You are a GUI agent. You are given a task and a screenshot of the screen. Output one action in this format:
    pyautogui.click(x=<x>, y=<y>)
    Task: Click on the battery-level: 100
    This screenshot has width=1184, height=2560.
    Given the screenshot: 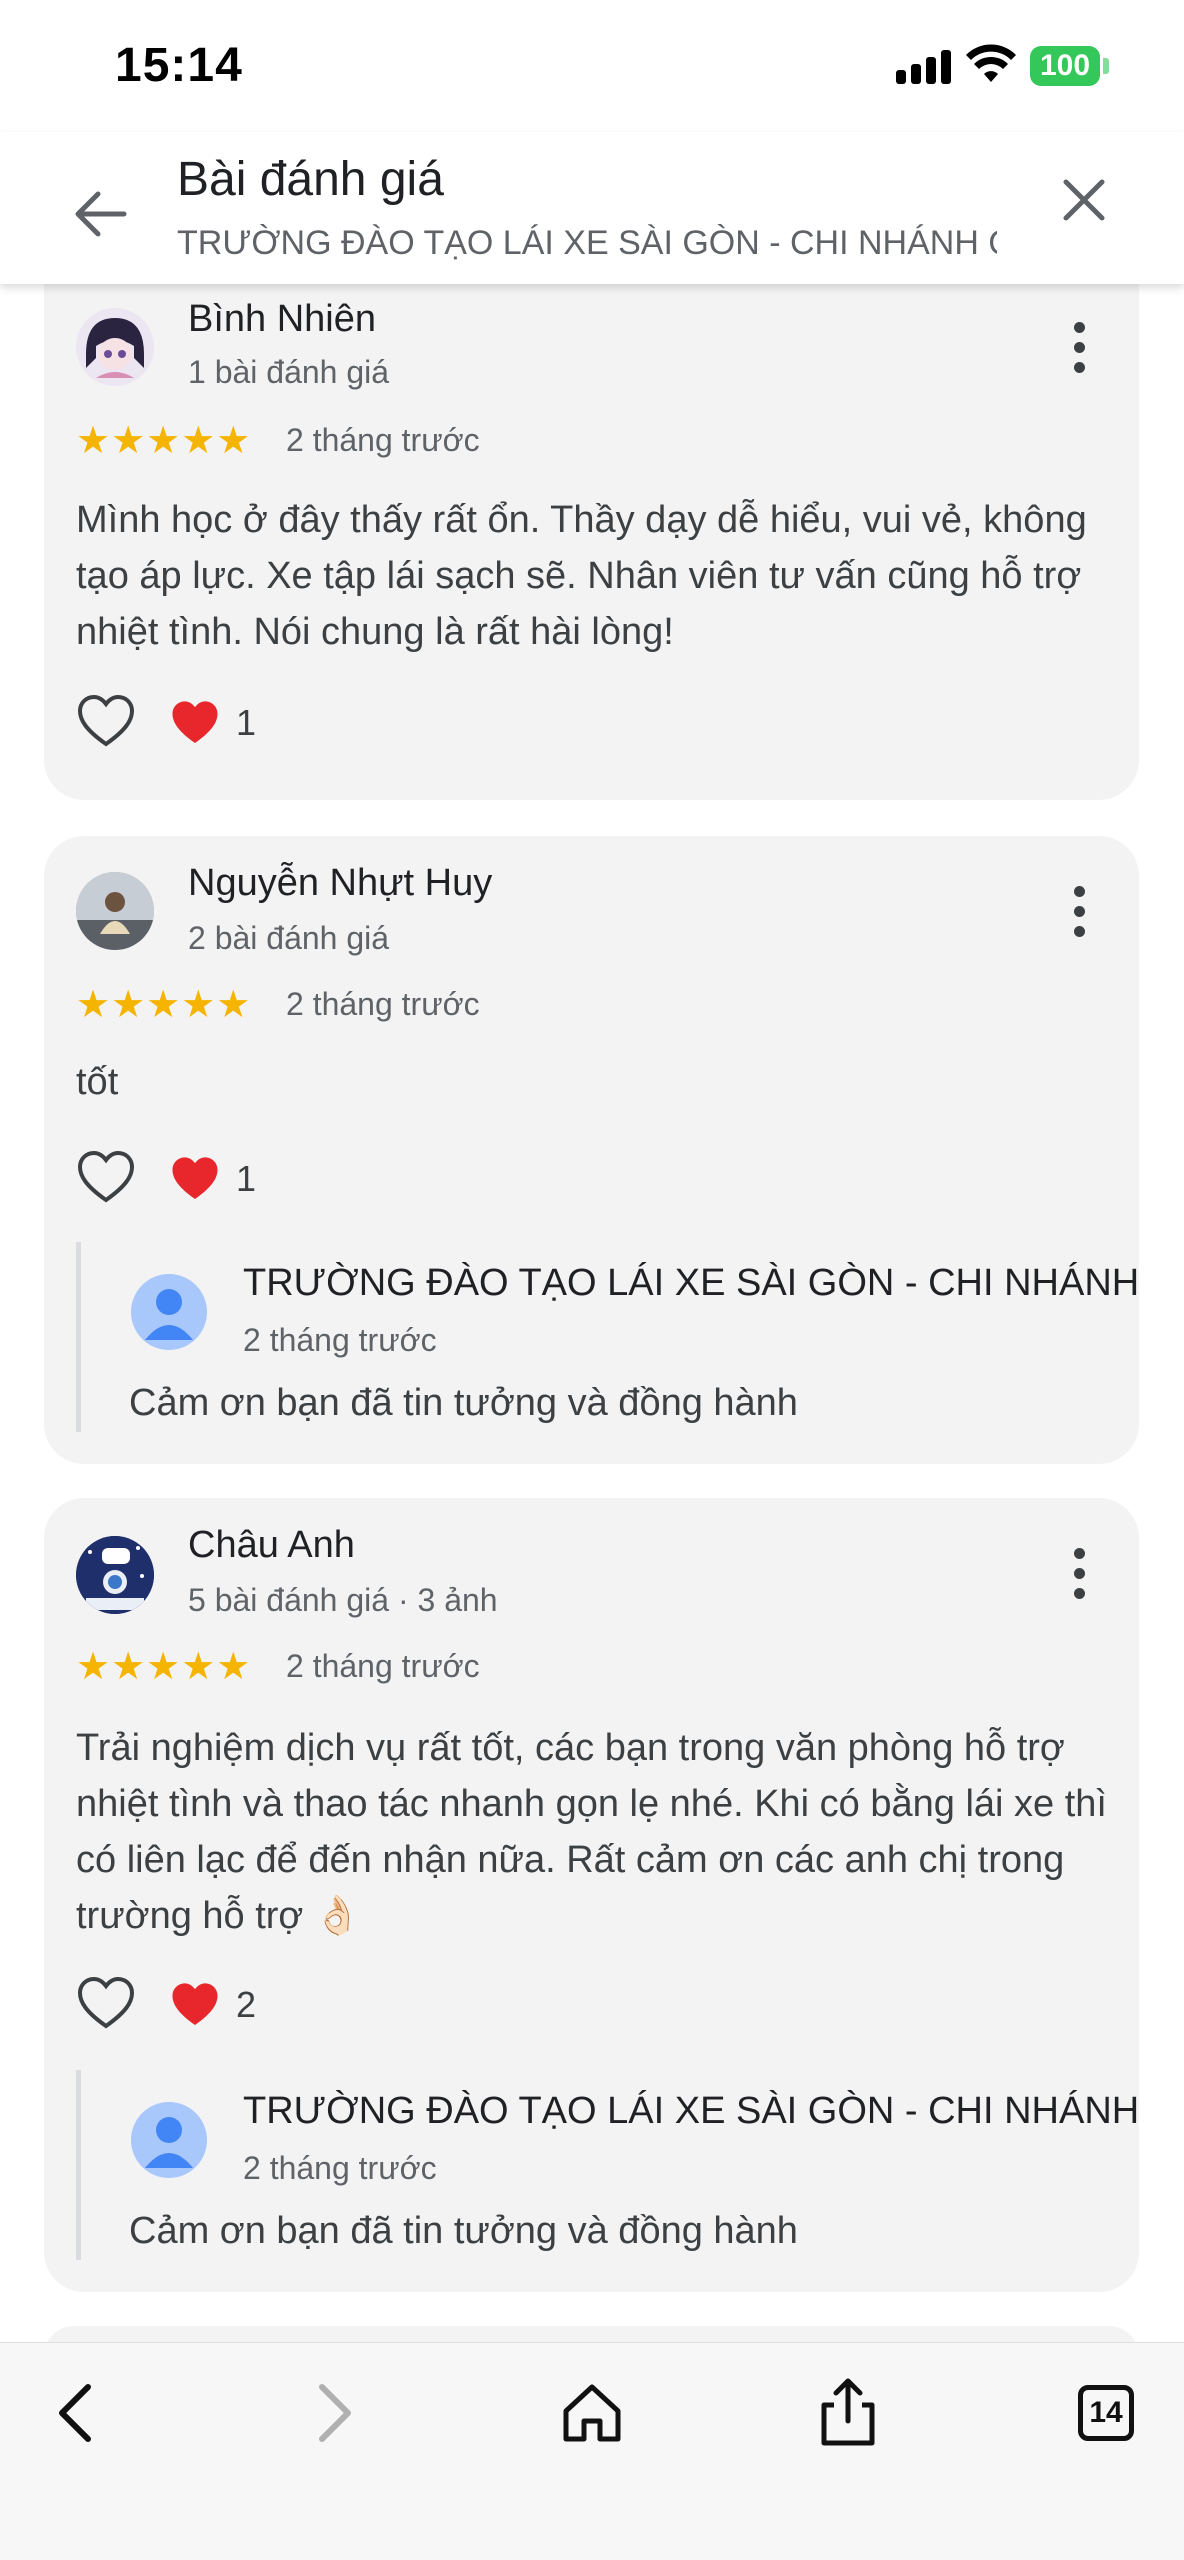 What is the action you would take?
    pyautogui.click(x=1065, y=65)
    